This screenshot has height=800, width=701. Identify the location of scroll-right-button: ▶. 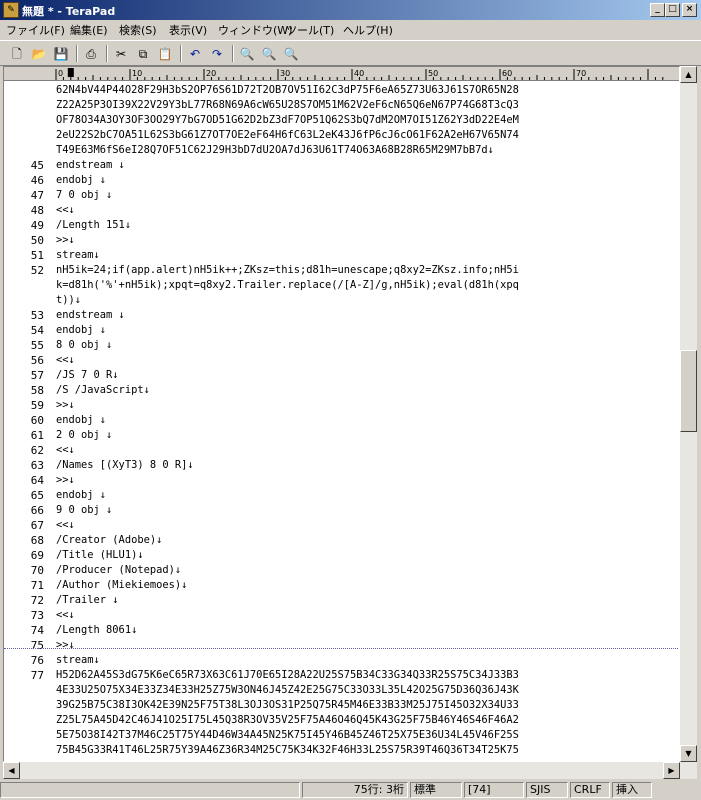
(671, 770).